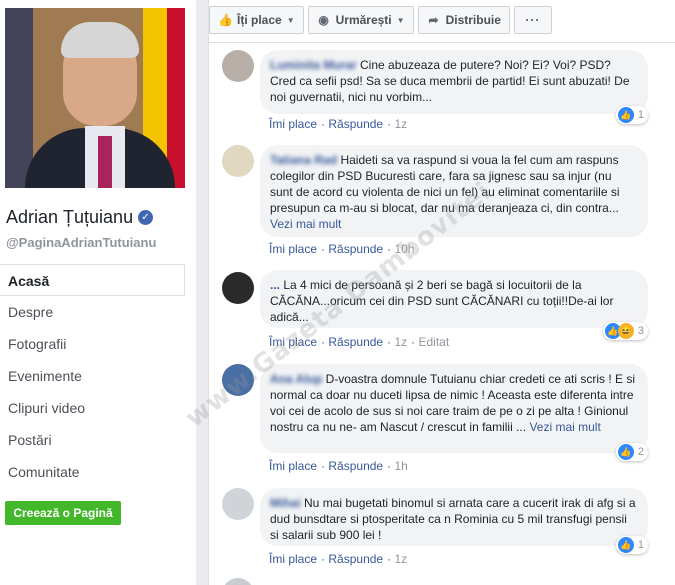 The width and height of the screenshot is (675, 585). Describe the element at coordinates (640, 452) in the screenshot. I see `reaction-count: 2` at that location.